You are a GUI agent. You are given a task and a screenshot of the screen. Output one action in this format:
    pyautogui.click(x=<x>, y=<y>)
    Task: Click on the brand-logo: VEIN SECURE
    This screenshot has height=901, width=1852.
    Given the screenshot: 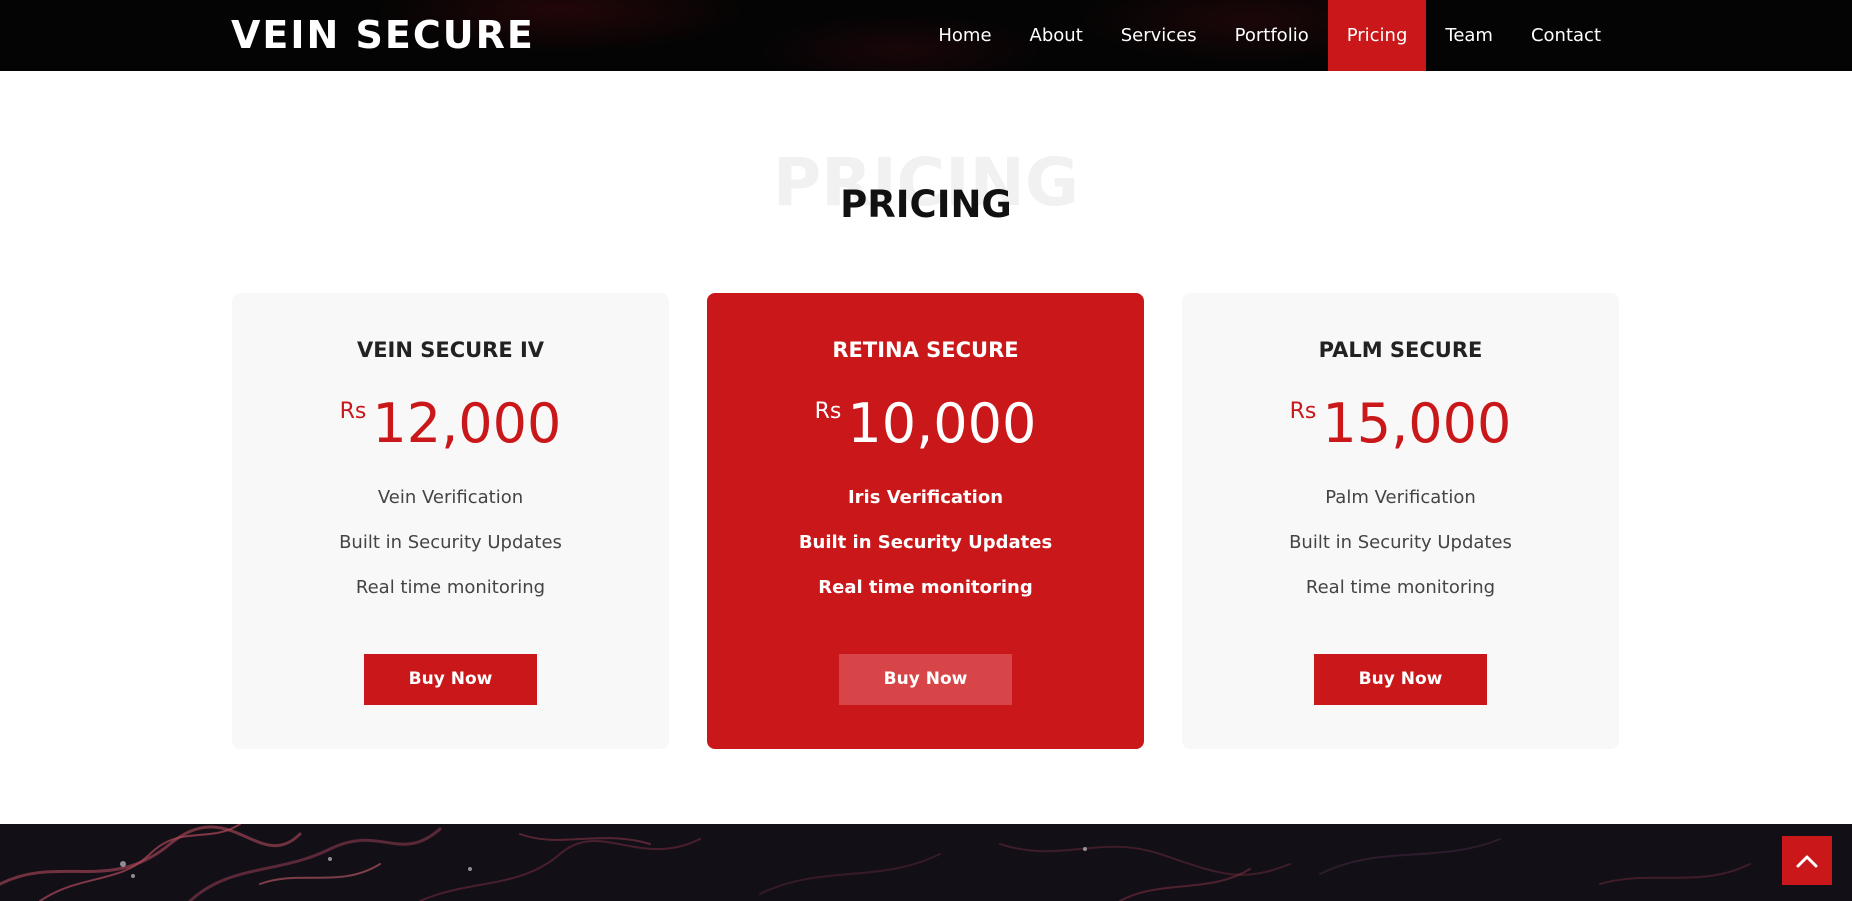 What is the action you would take?
    pyautogui.click(x=383, y=35)
    